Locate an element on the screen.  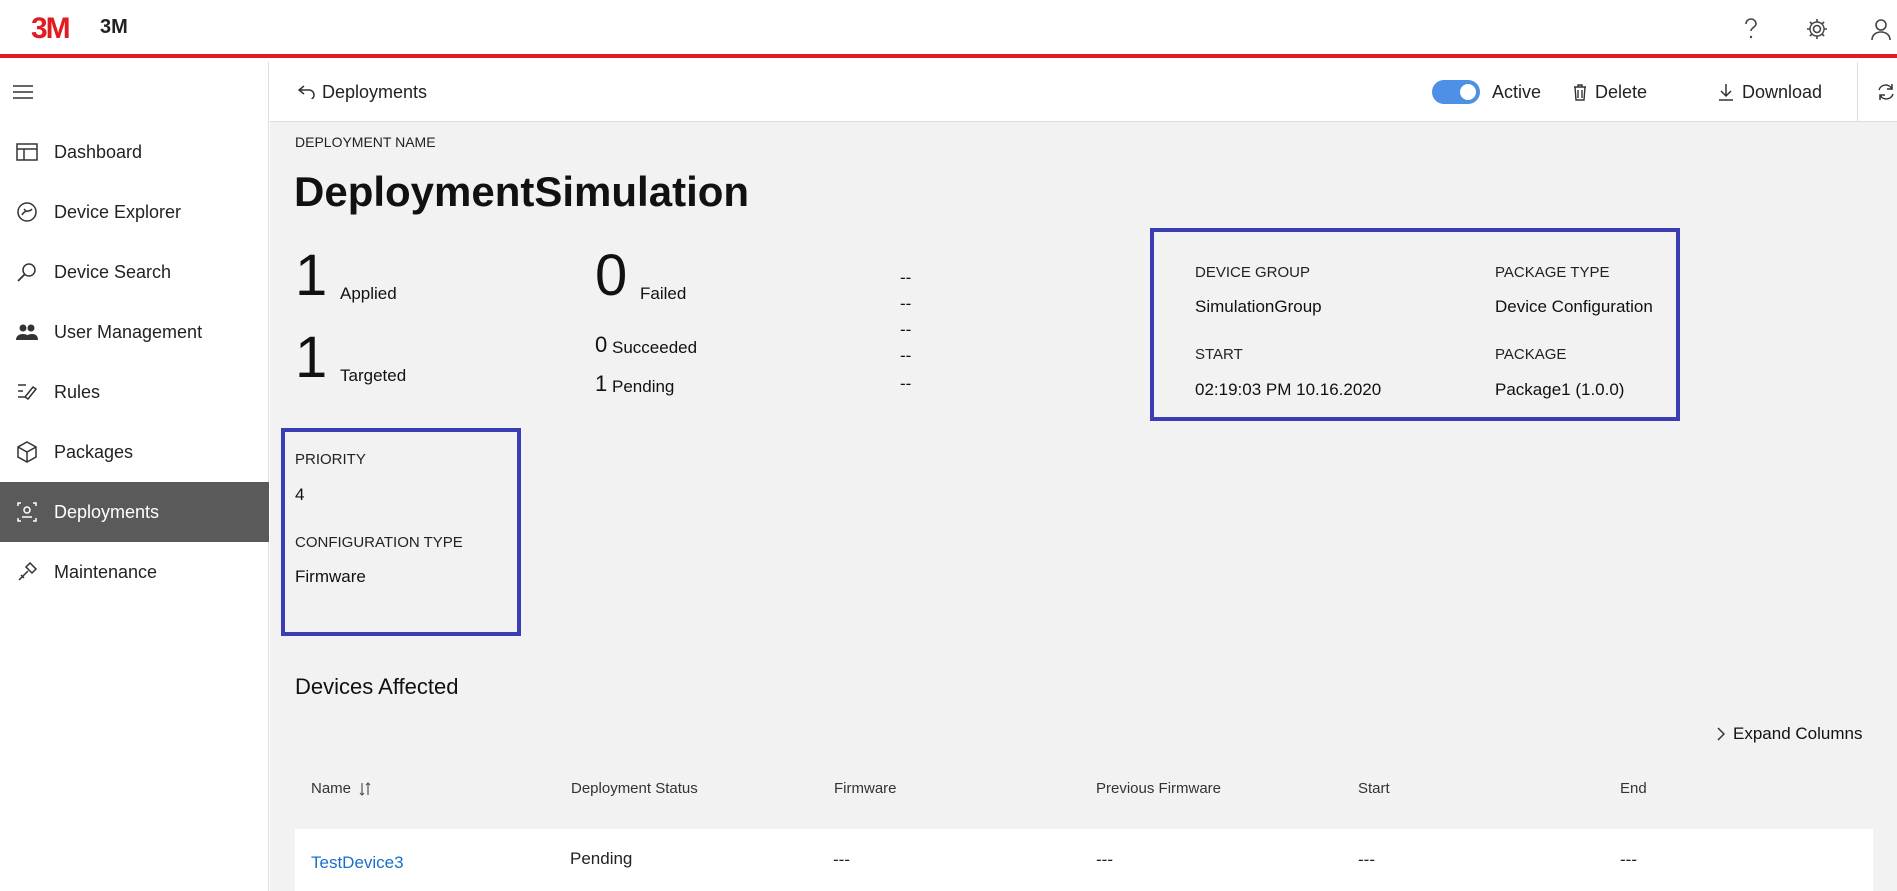
trash-icon is located at coordinates (1580, 92).